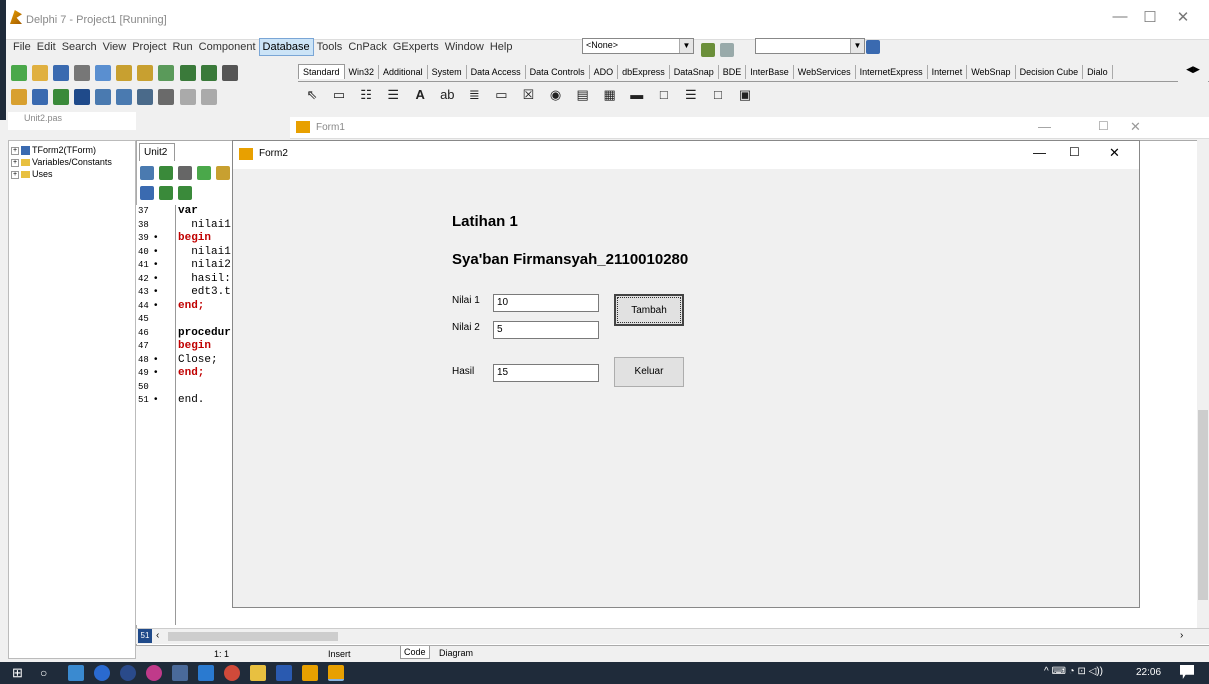 The height and width of the screenshot is (684, 1209). What do you see at coordinates (48, 673) in the screenshot?
I see `search-icon: ○` at bounding box center [48, 673].